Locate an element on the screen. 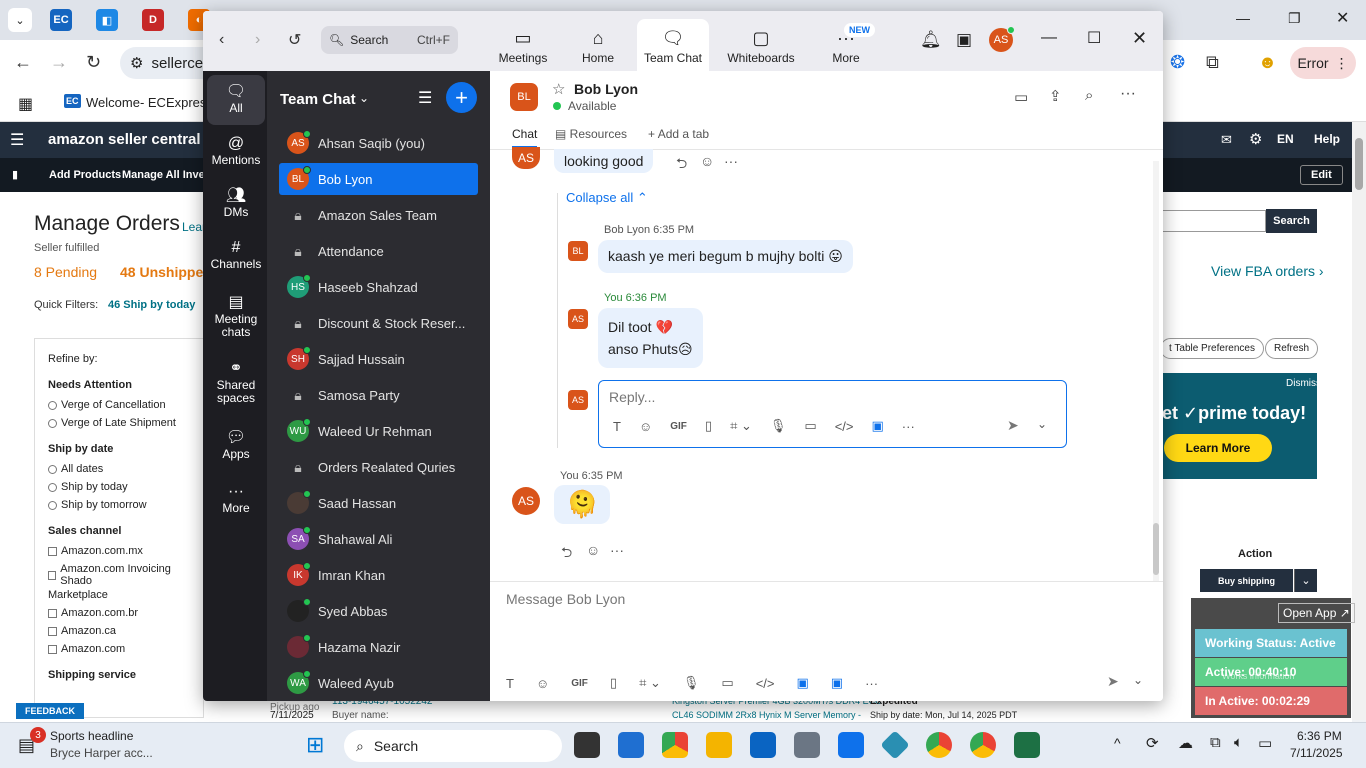  order-search-input is located at coordinates (1214, 221).